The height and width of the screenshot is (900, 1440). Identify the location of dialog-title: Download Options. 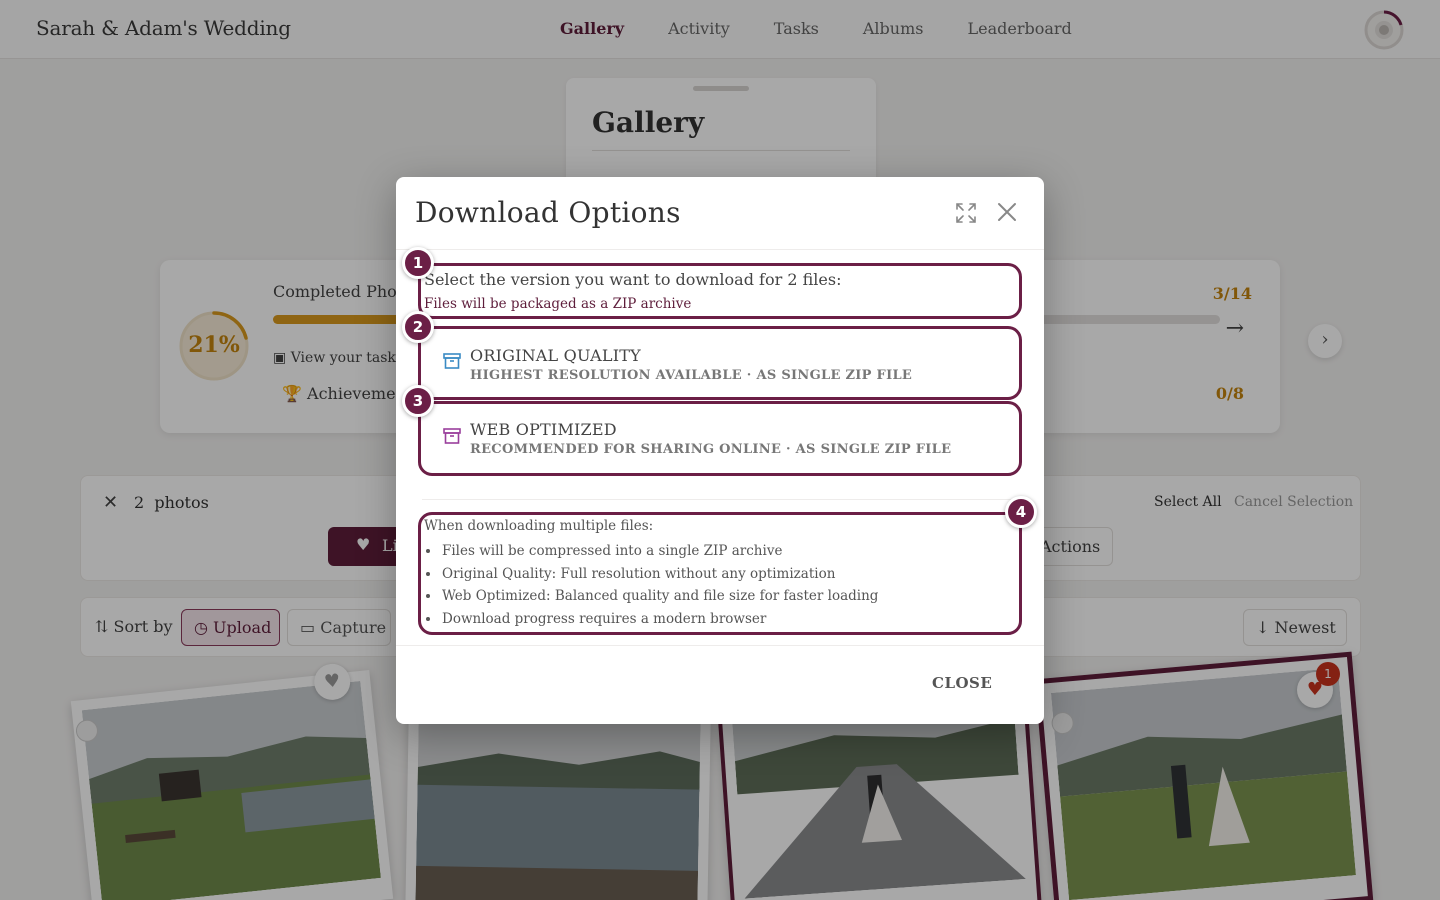
(548, 212).